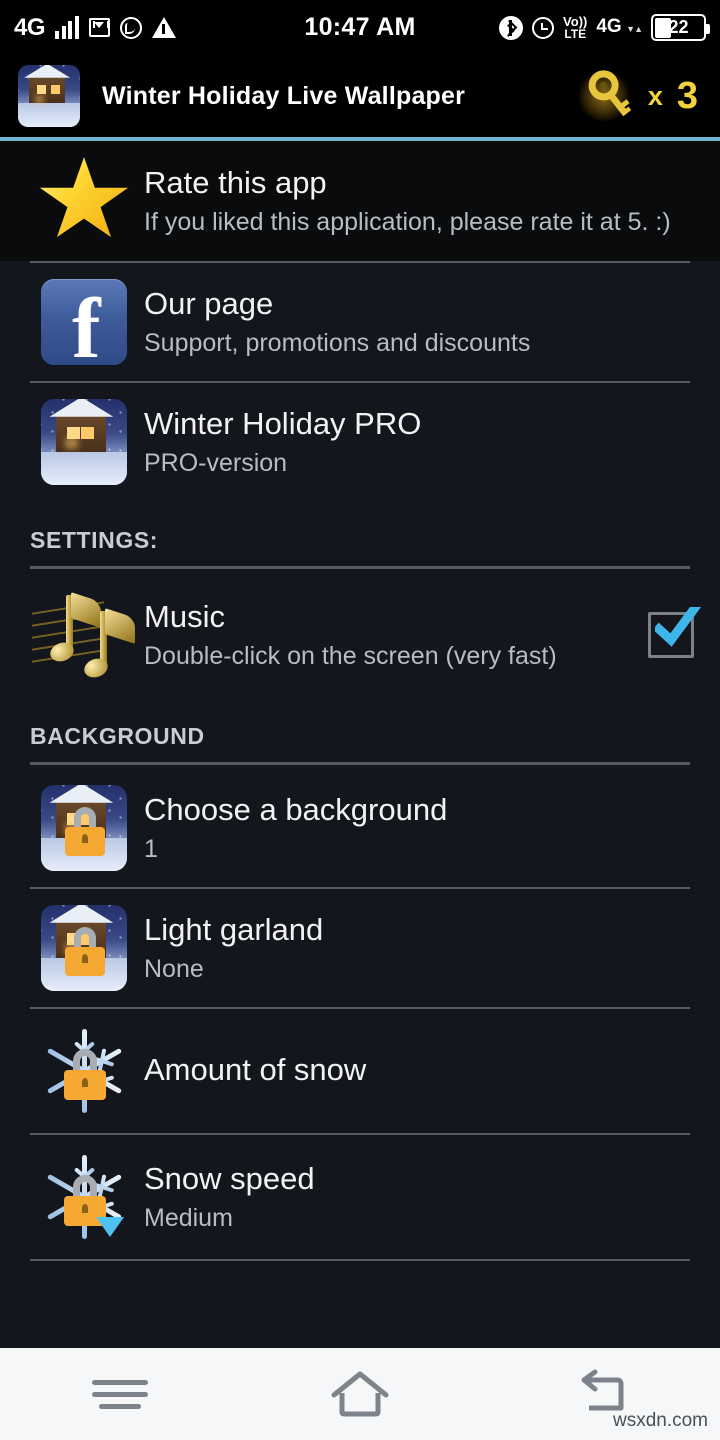 This screenshot has width=720, height=1440. I want to click on status-bar-right: Vo)) LTE 4G ▼▲ 22, so click(604, 27).